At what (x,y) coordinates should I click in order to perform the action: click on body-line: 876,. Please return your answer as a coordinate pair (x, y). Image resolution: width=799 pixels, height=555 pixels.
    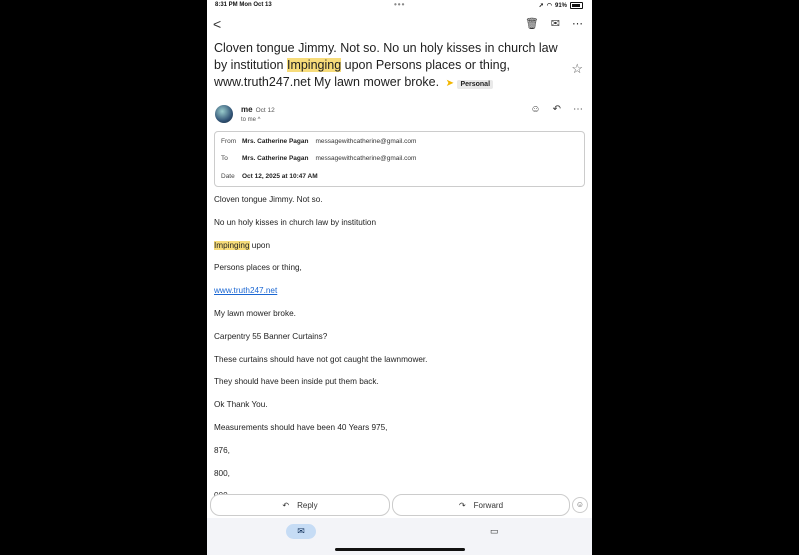
    Looking at the image, I should click on (222, 450).